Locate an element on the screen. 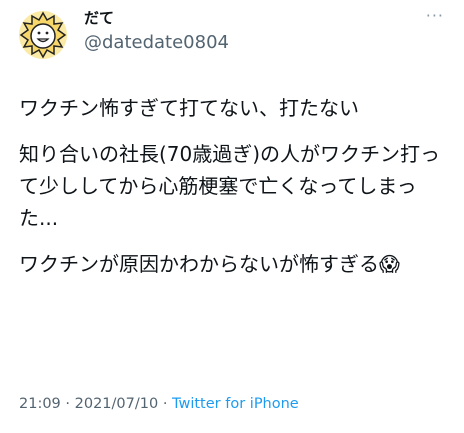 The width and height of the screenshot is (464, 433). tweet-meta: 21:09 · 2021/07/10 · Twitter for iPhone is located at coordinates (159, 404).